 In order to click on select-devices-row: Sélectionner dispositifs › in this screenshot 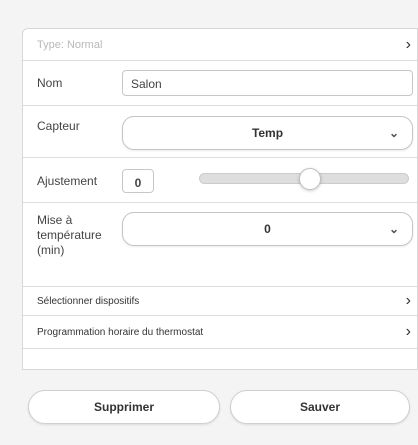, I will do `click(220, 301)`.